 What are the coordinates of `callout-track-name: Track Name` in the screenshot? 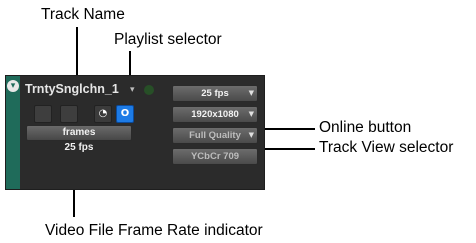 It's located at (83, 14).